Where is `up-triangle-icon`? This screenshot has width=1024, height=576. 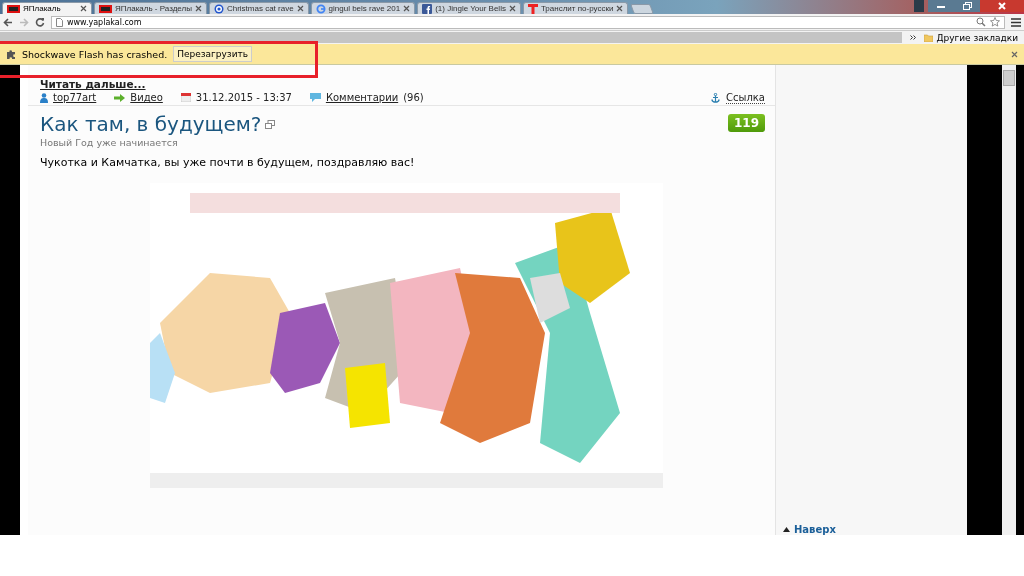 up-triangle-icon is located at coordinates (786, 529).